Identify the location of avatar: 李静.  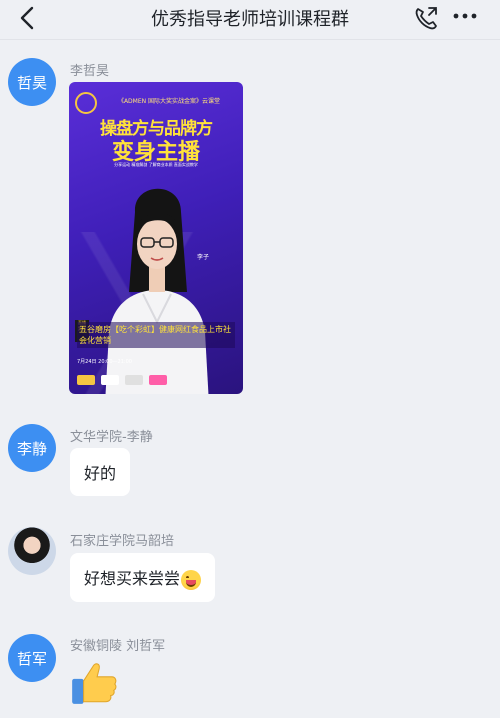
(32, 448).